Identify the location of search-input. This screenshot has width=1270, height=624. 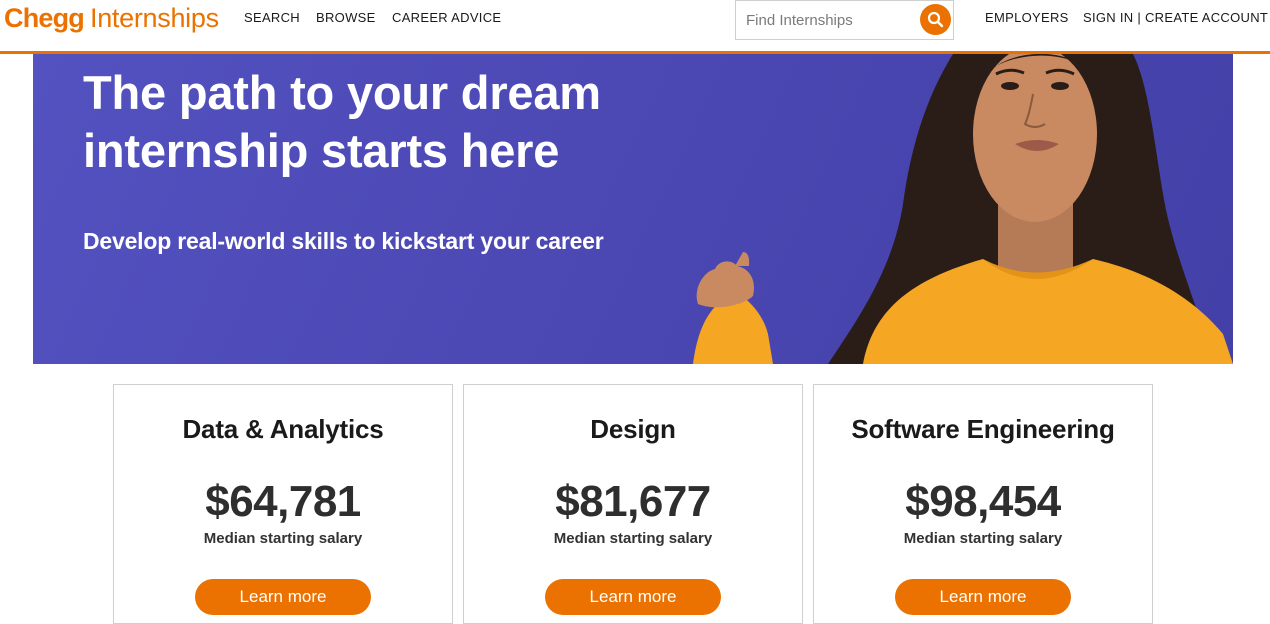
(831, 20).